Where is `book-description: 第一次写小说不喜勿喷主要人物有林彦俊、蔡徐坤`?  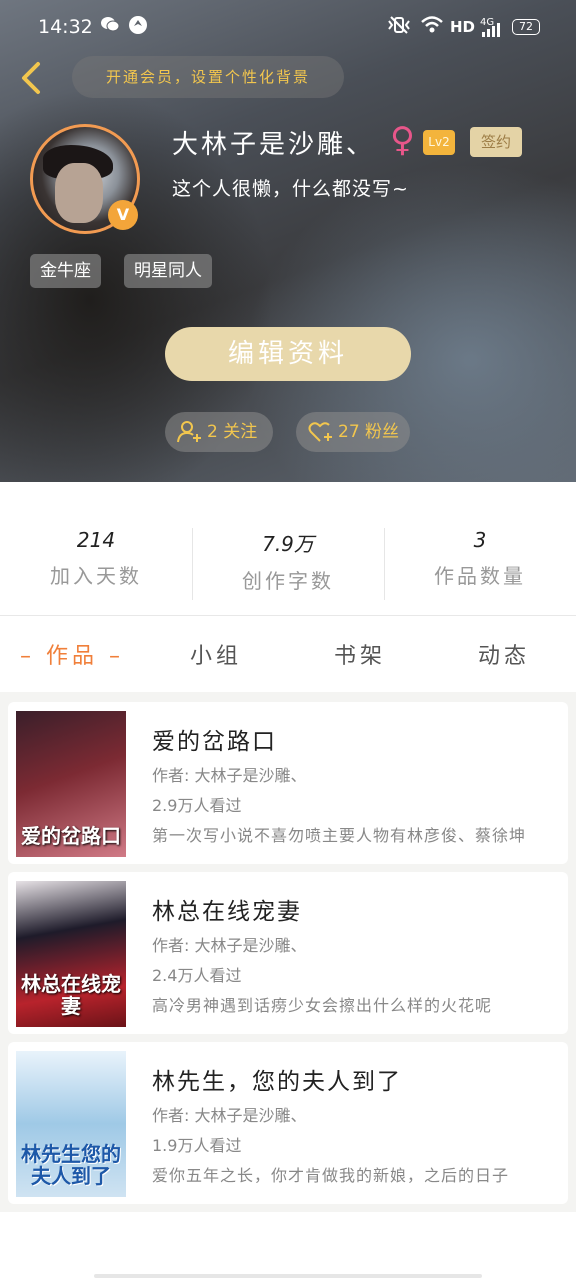
book-description: 第一次写小说不喜勿喷主要人物有林彦俊、蔡徐坤 is located at coordinates (339, 835).